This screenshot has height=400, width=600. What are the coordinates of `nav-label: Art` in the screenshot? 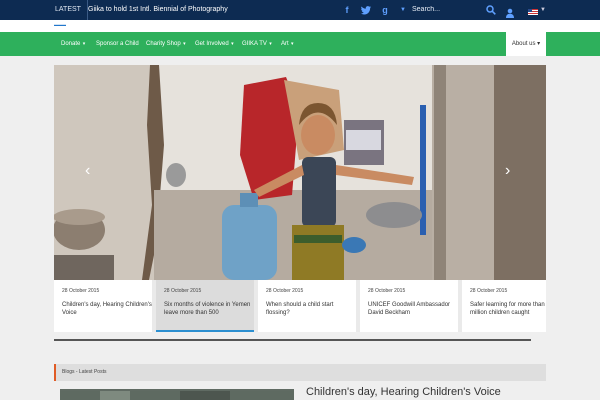 It's located at (285, 44).